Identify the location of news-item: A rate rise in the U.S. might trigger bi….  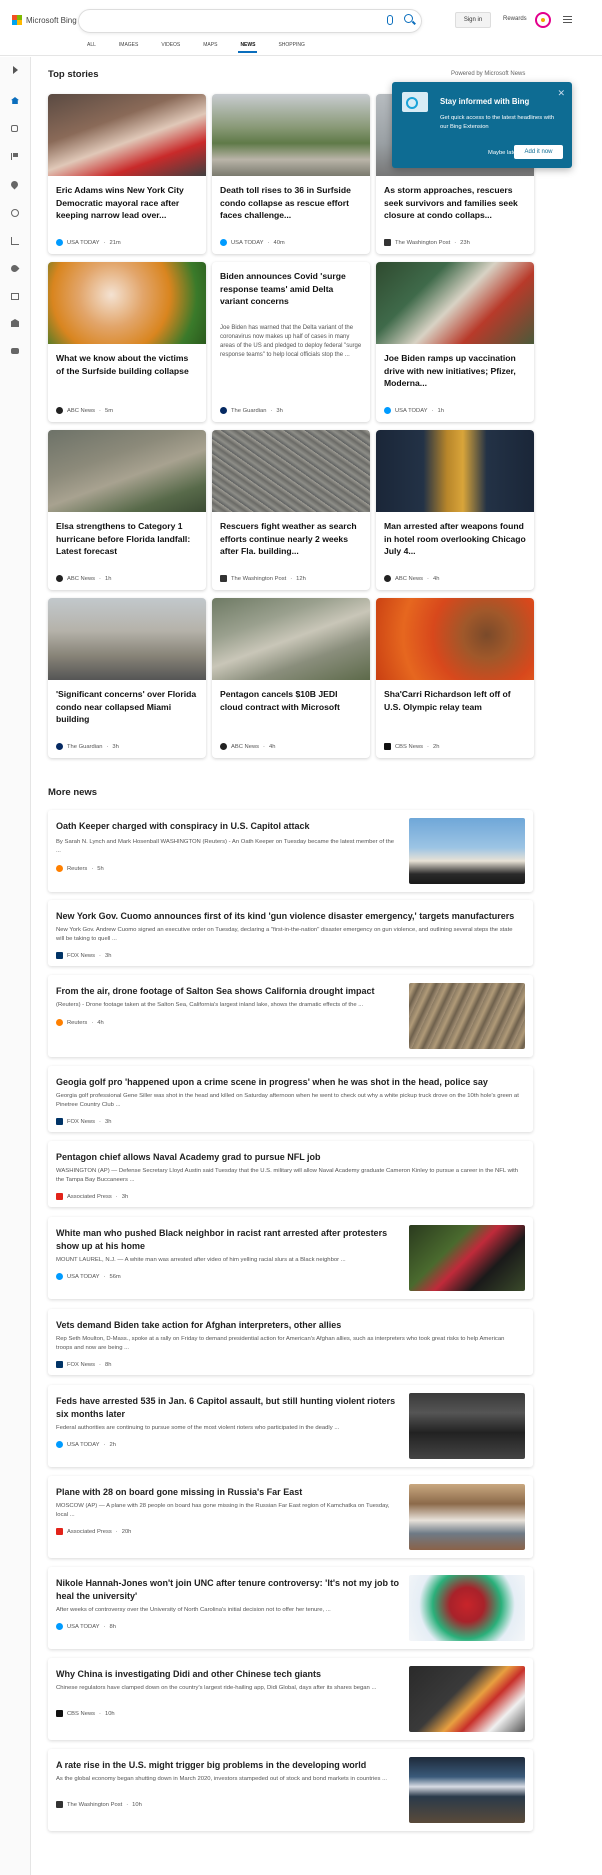
(290, 1790).